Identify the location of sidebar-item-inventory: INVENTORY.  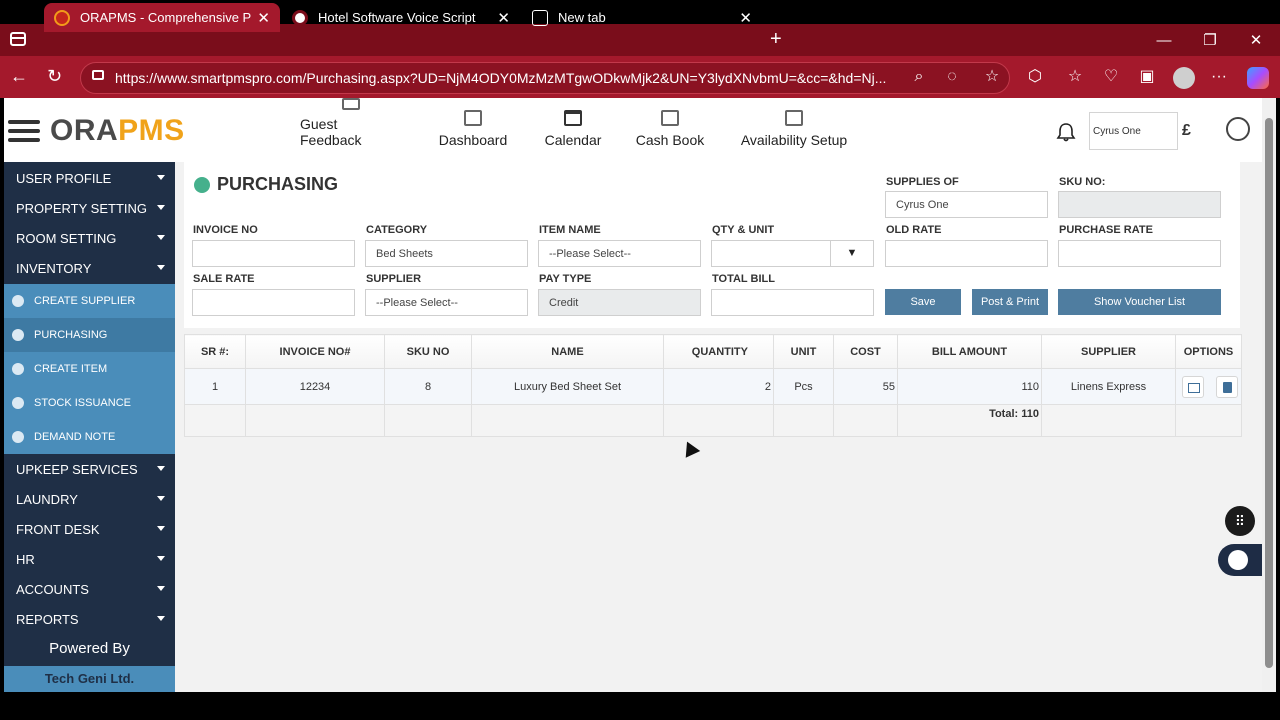
(89, 268).